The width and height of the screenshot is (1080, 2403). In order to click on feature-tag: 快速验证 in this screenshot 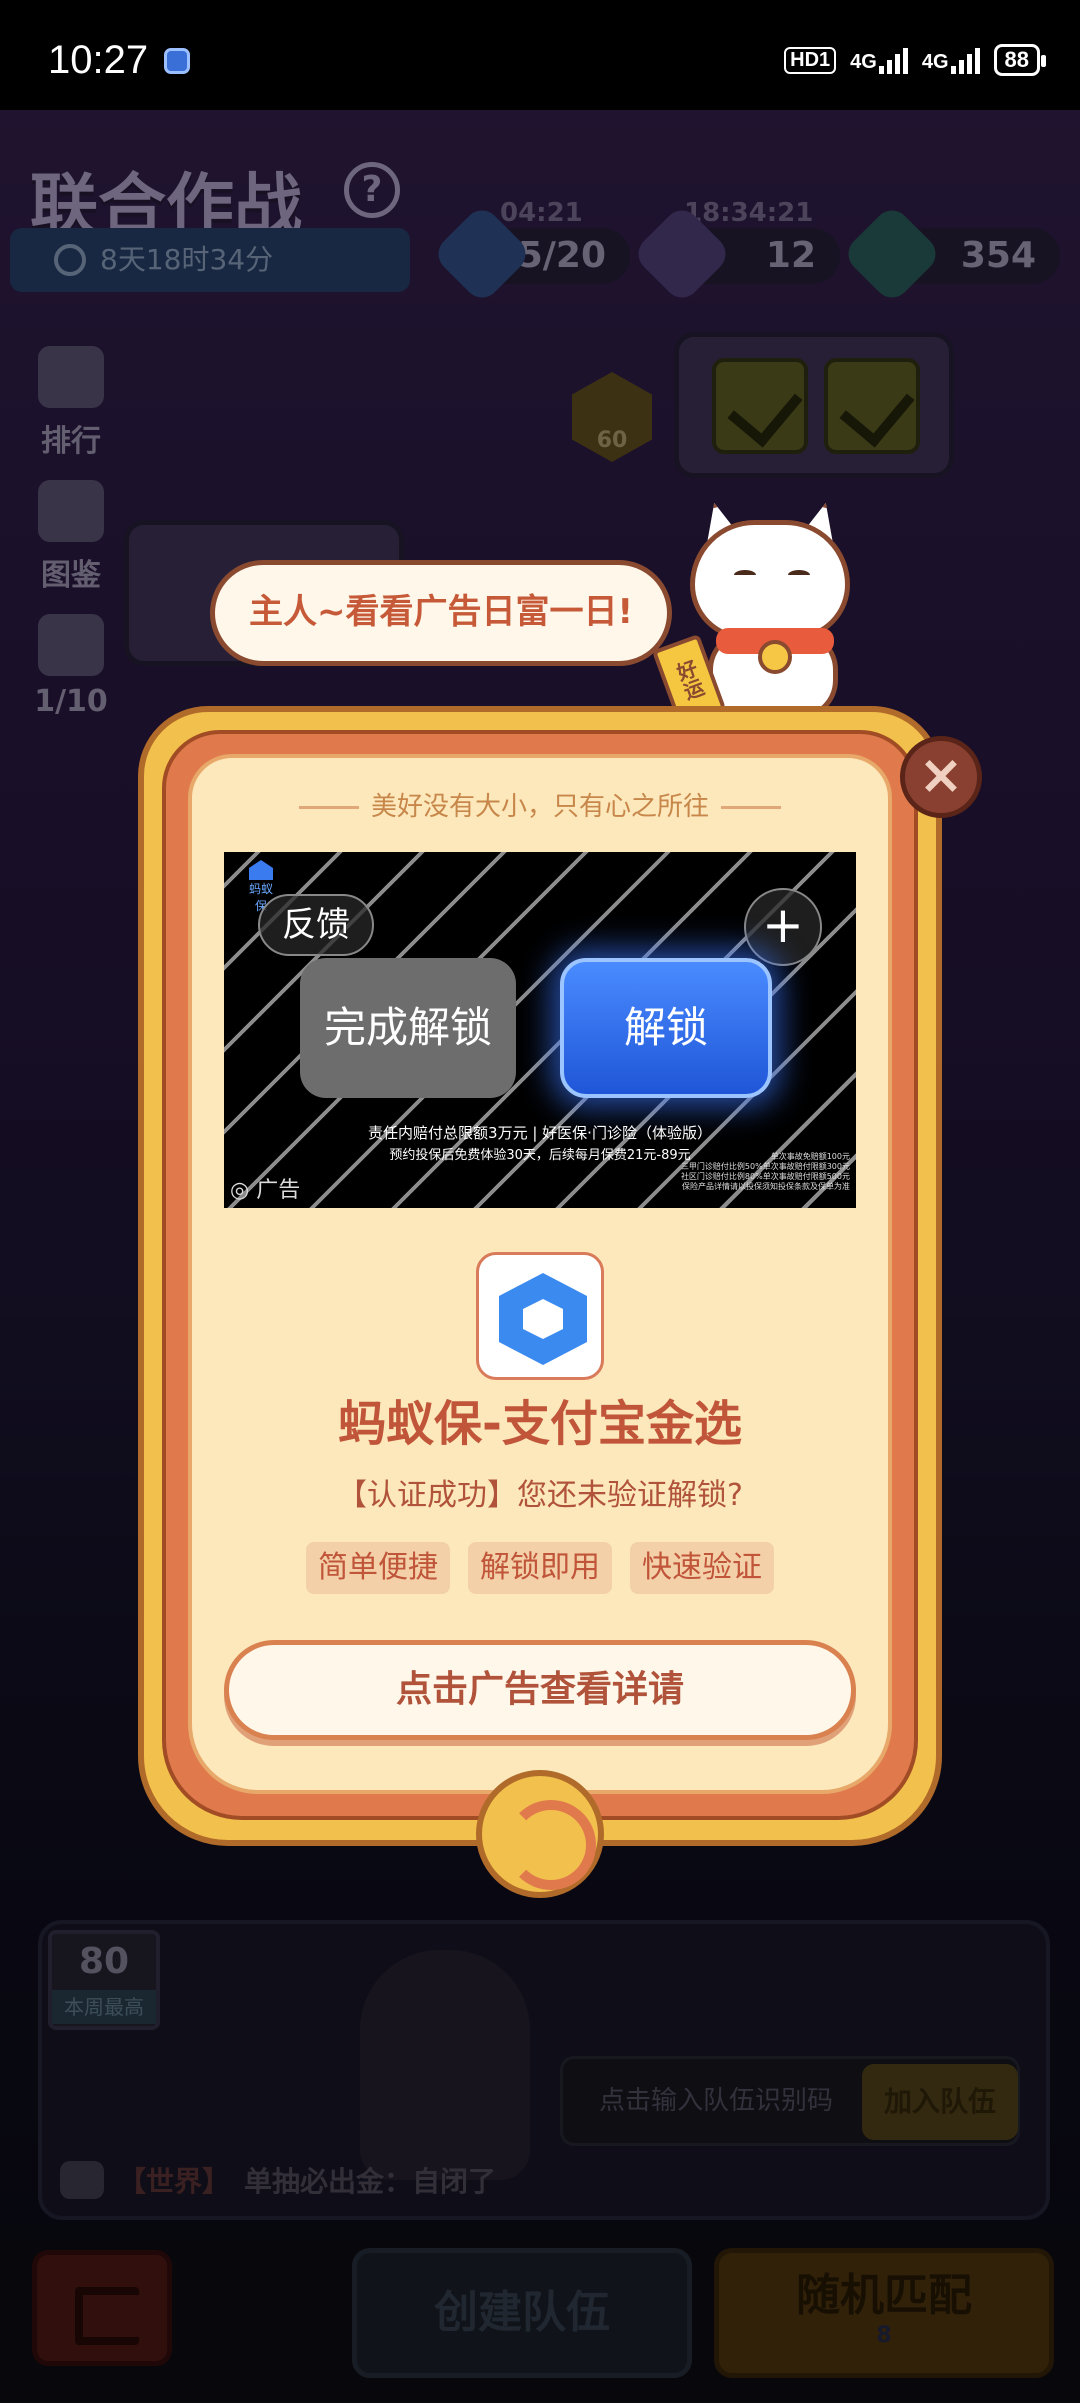, I will do `click(702, 1568)`.